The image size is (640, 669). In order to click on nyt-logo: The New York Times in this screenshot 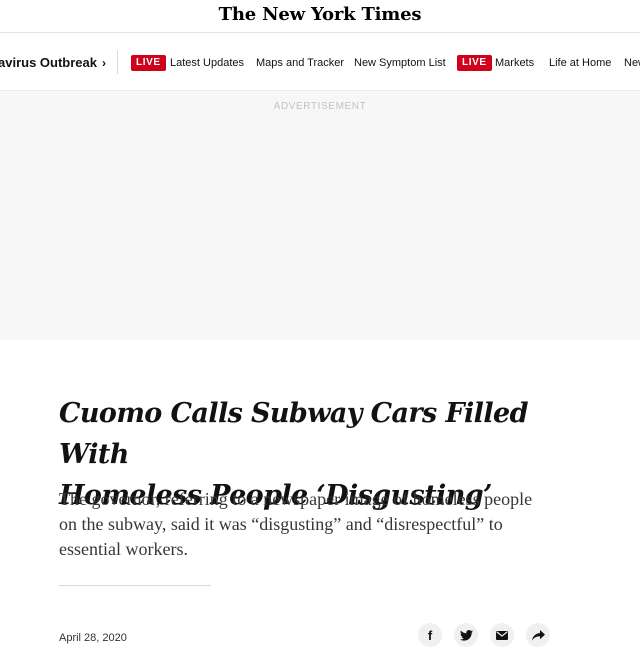, I will do `click(320, 15)`.